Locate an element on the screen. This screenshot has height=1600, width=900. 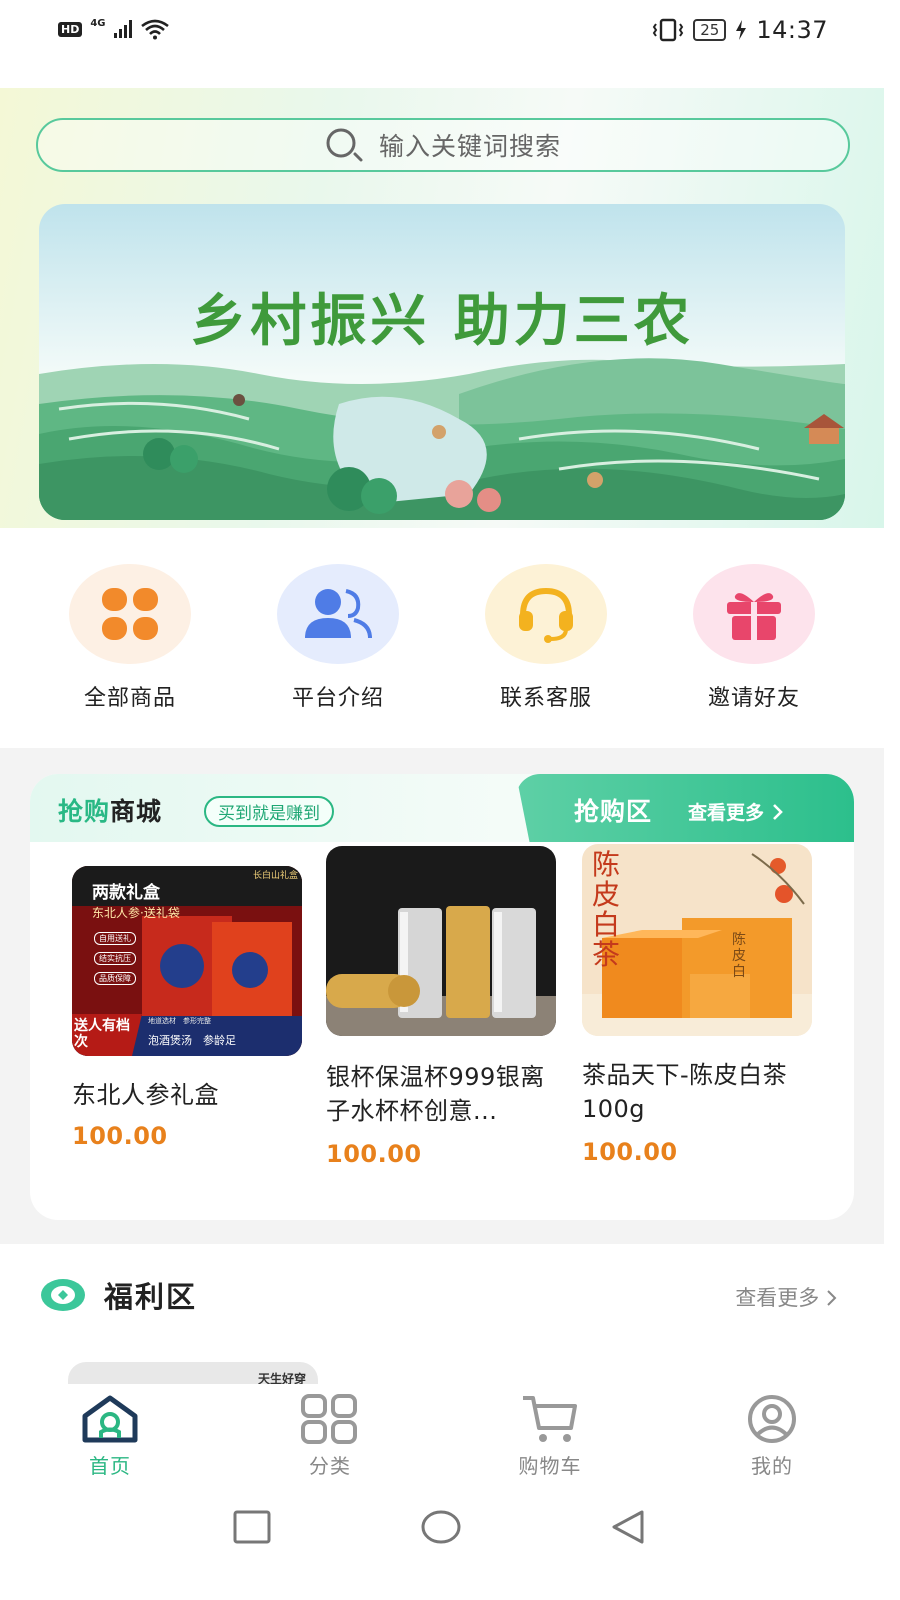
wifi-icon is located at coordinates (154, 29).